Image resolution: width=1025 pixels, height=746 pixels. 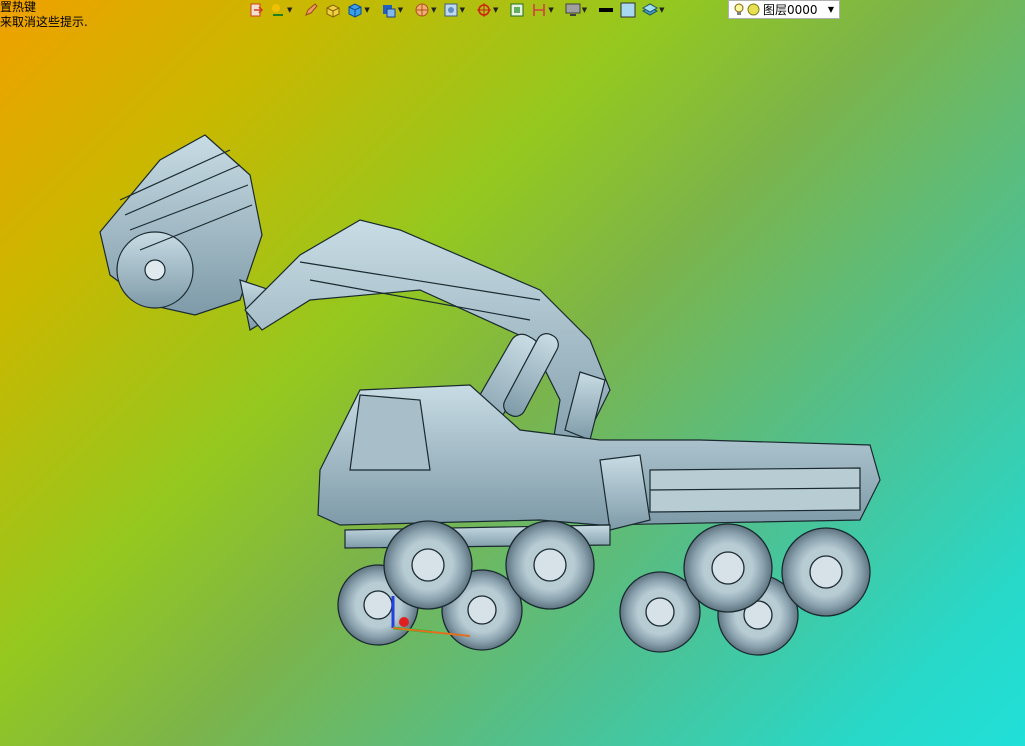 I want to click on heads-up-toolbar: ▼ ▼ ▼ ▼ ▼ ▼ ▼ ▼ ▼, so click(x=456, y=10).